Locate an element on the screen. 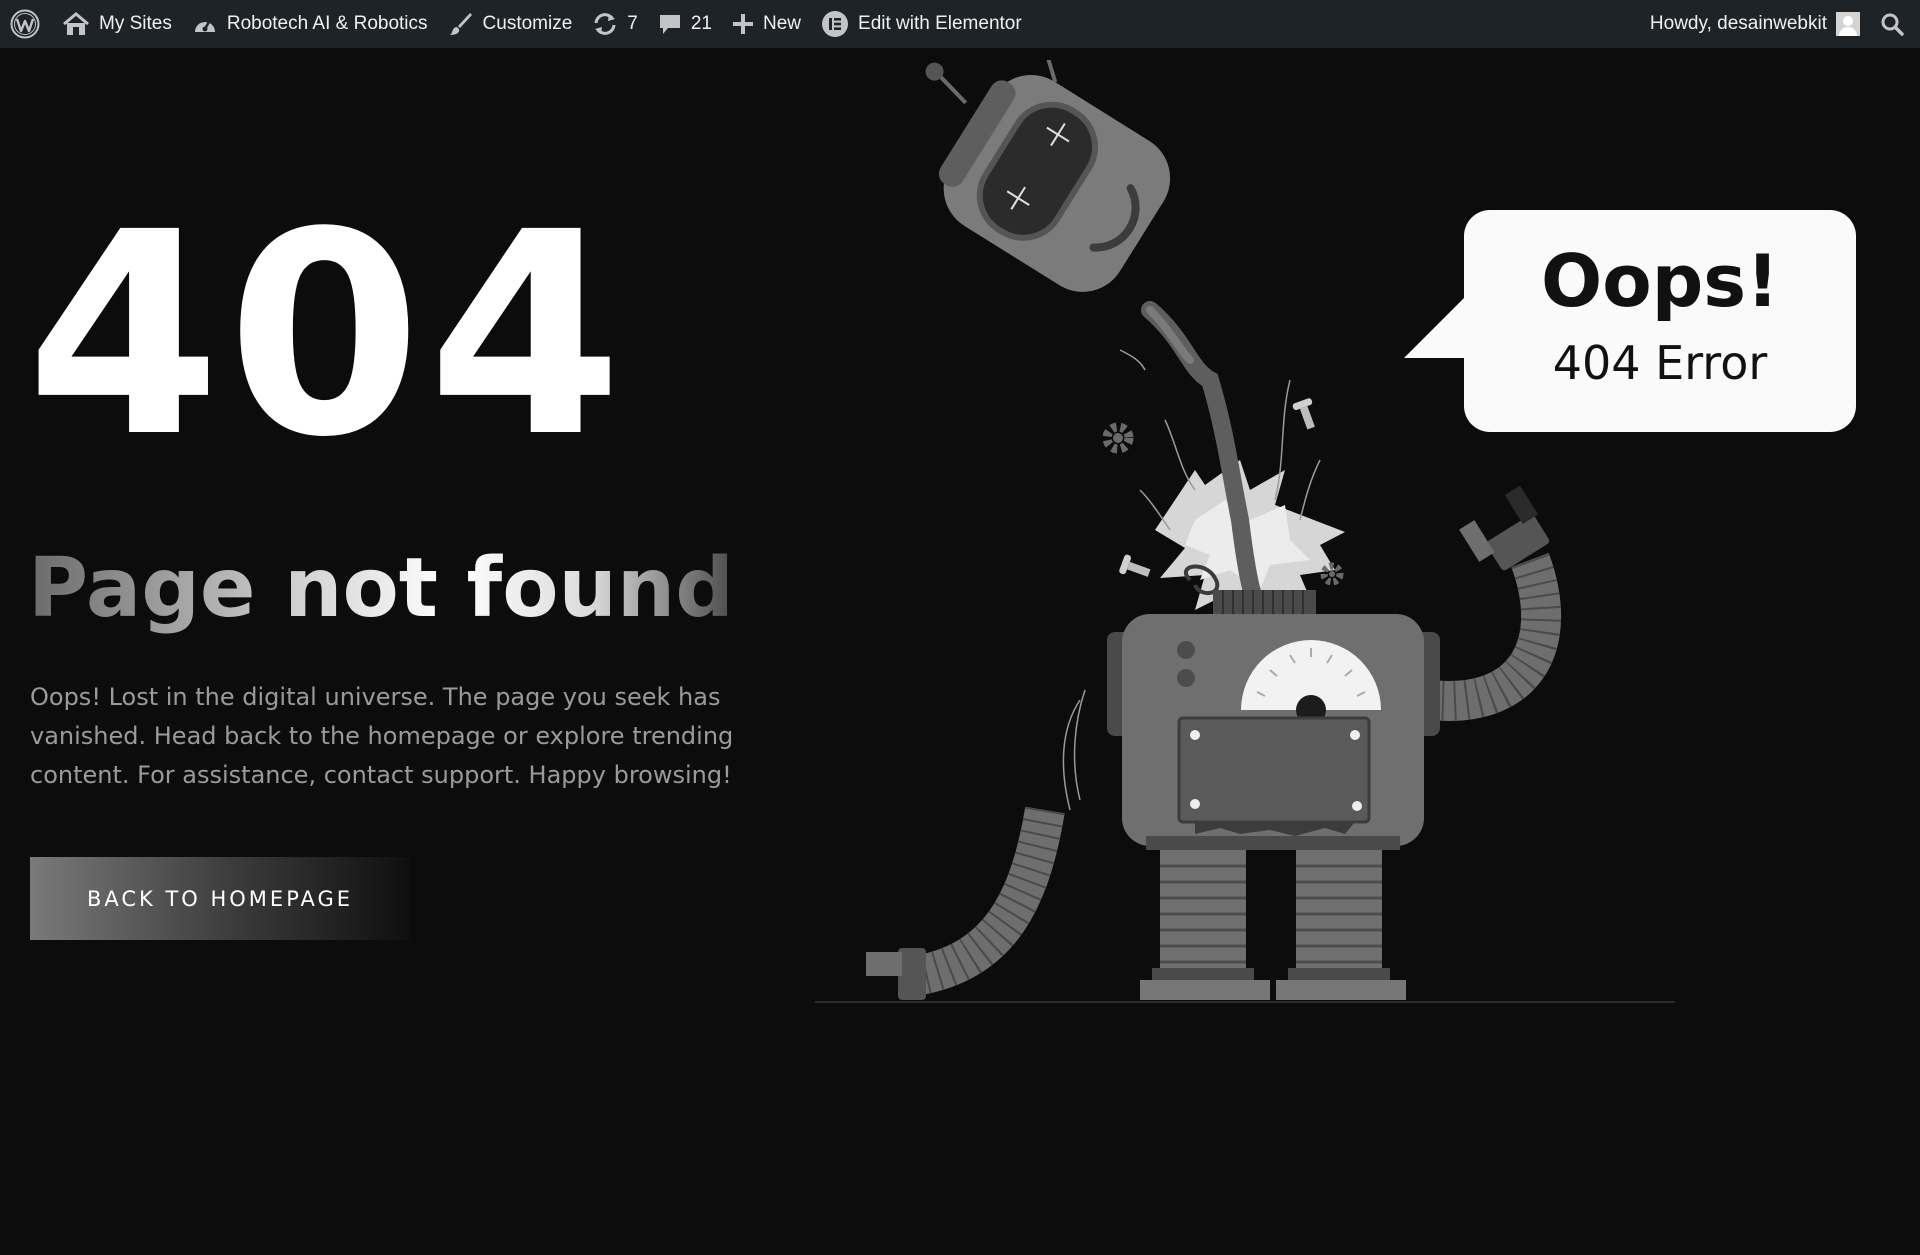  explosion-burst is located at coordinates (1232, 458).